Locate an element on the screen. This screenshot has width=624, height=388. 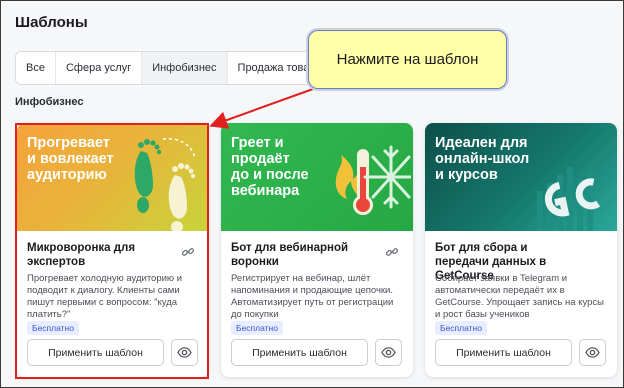
tab-services: Сфера услуг is located at coordinates (99, 68).